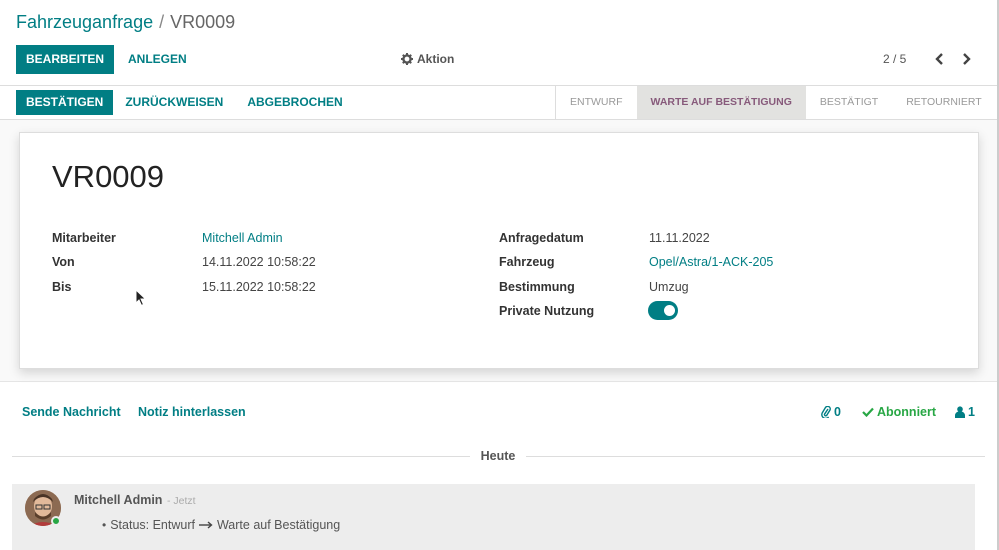 The width and height of the screenshot is (999, 550). I want to click on follow-label: Abonniert, so click(907, 412).